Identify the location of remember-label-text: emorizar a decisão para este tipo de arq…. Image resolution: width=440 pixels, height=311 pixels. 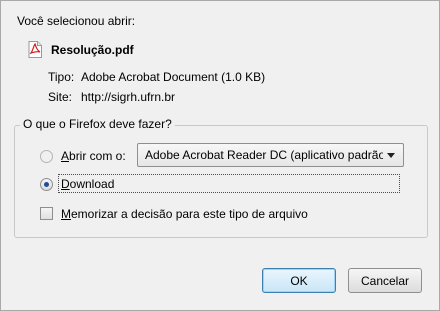
(189, 214).